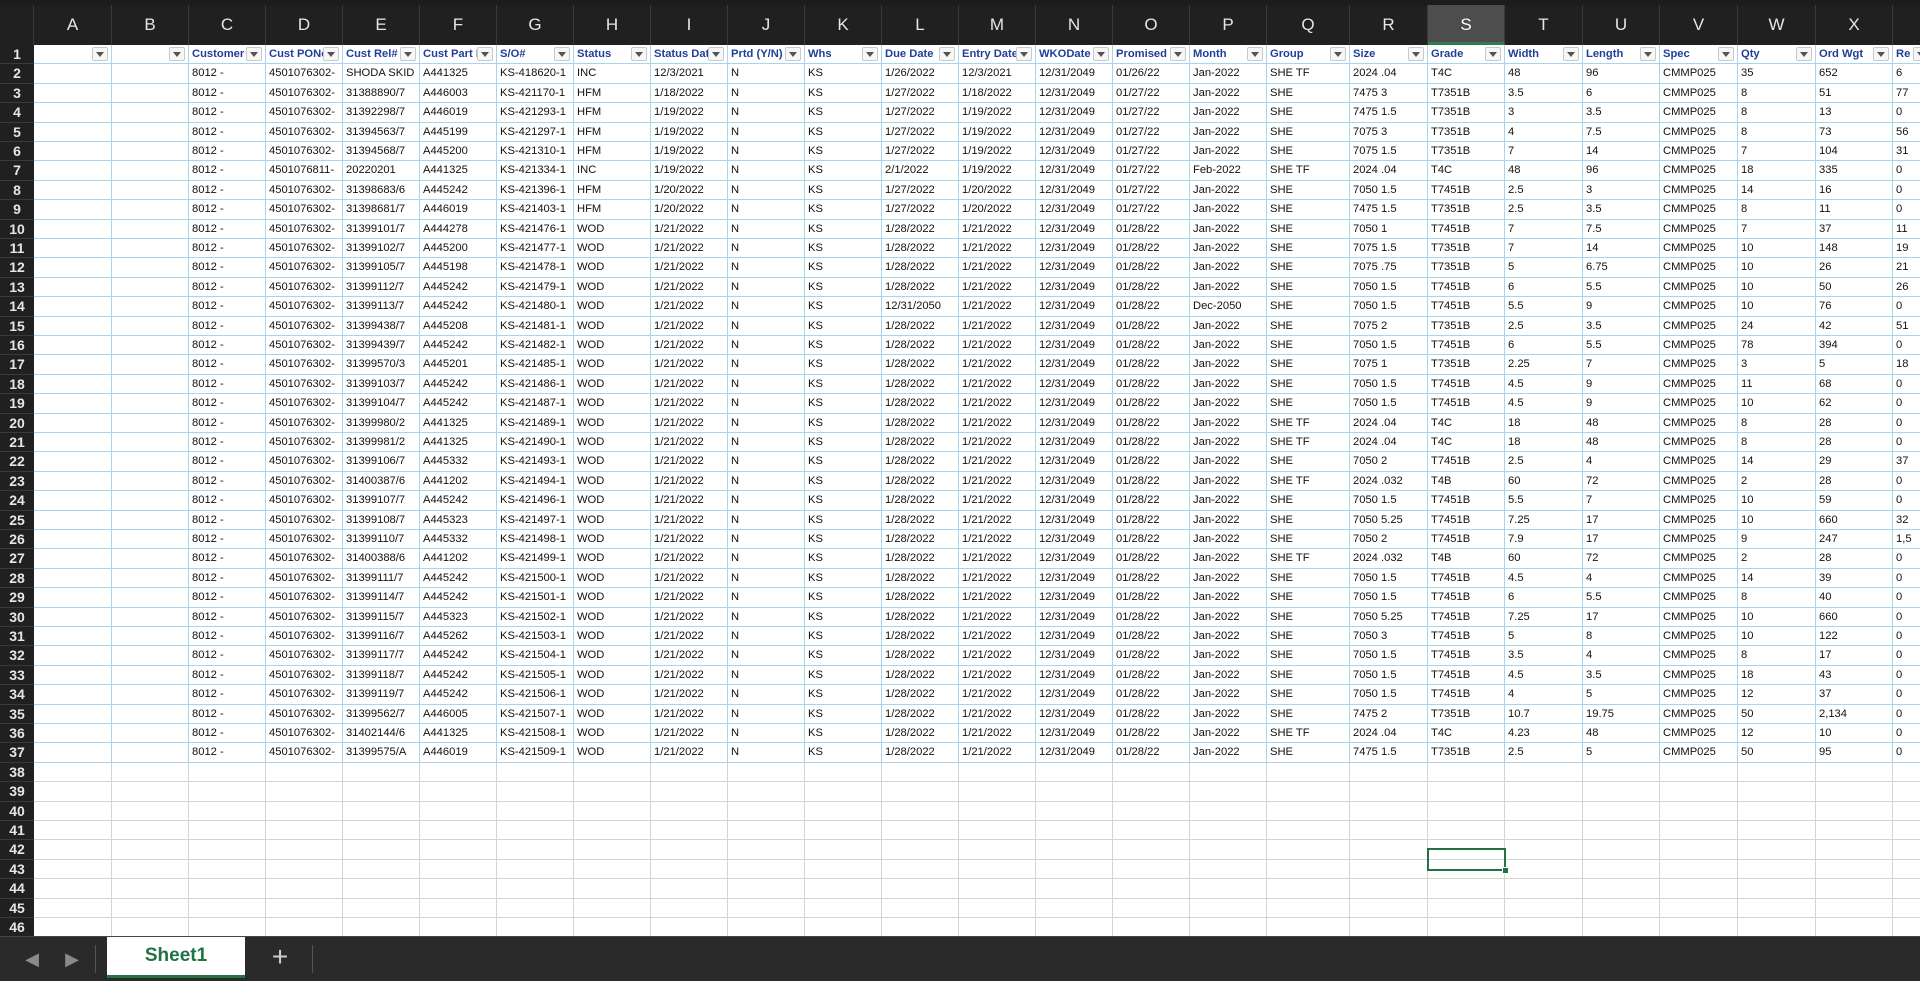  Describe the element at coordinates (920, 132) in the screenshot. I see `table-cell: 1/27/2022` at that location.